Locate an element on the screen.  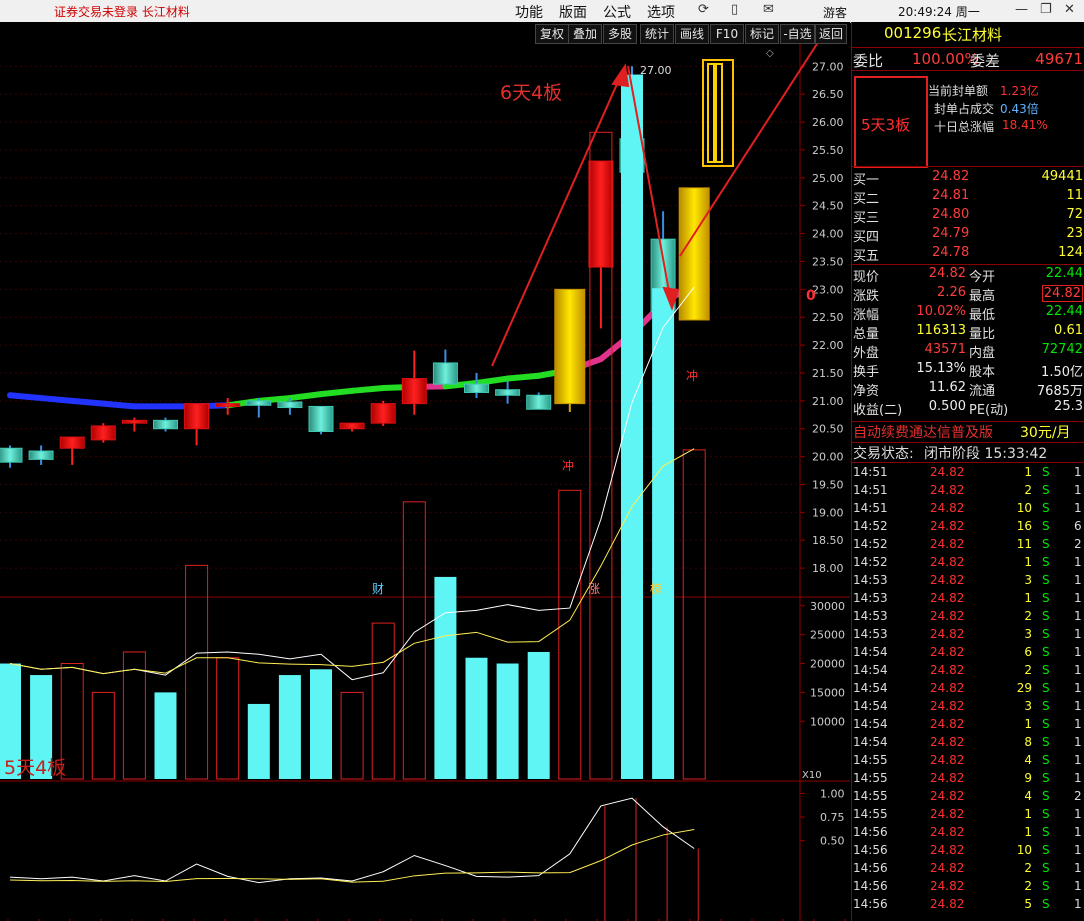
mail-icon: ✉ is located at coordinates (768, 9).